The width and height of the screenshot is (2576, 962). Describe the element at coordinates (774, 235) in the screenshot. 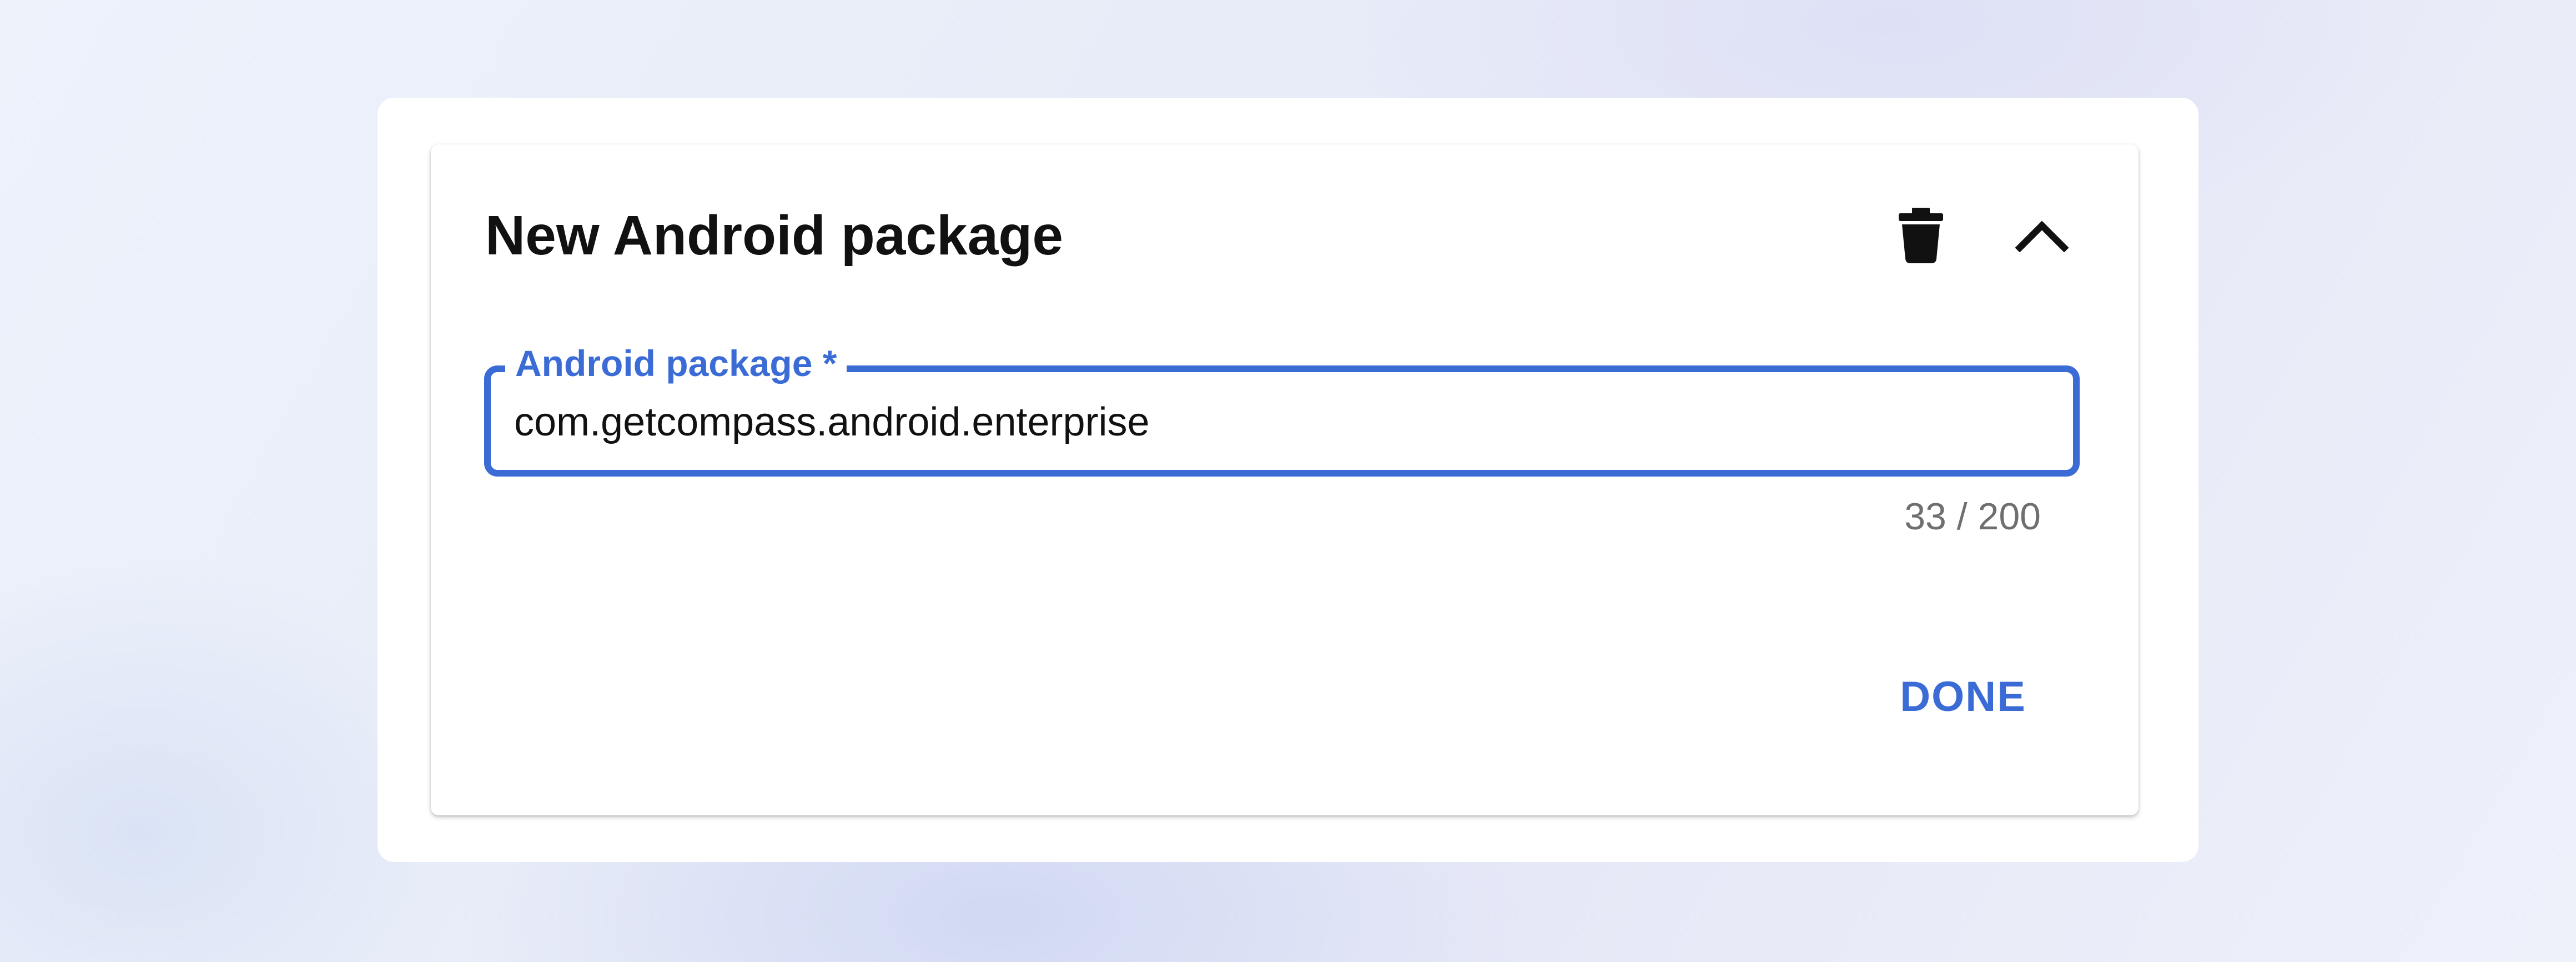

I see `card-title: New Android package` at that location.